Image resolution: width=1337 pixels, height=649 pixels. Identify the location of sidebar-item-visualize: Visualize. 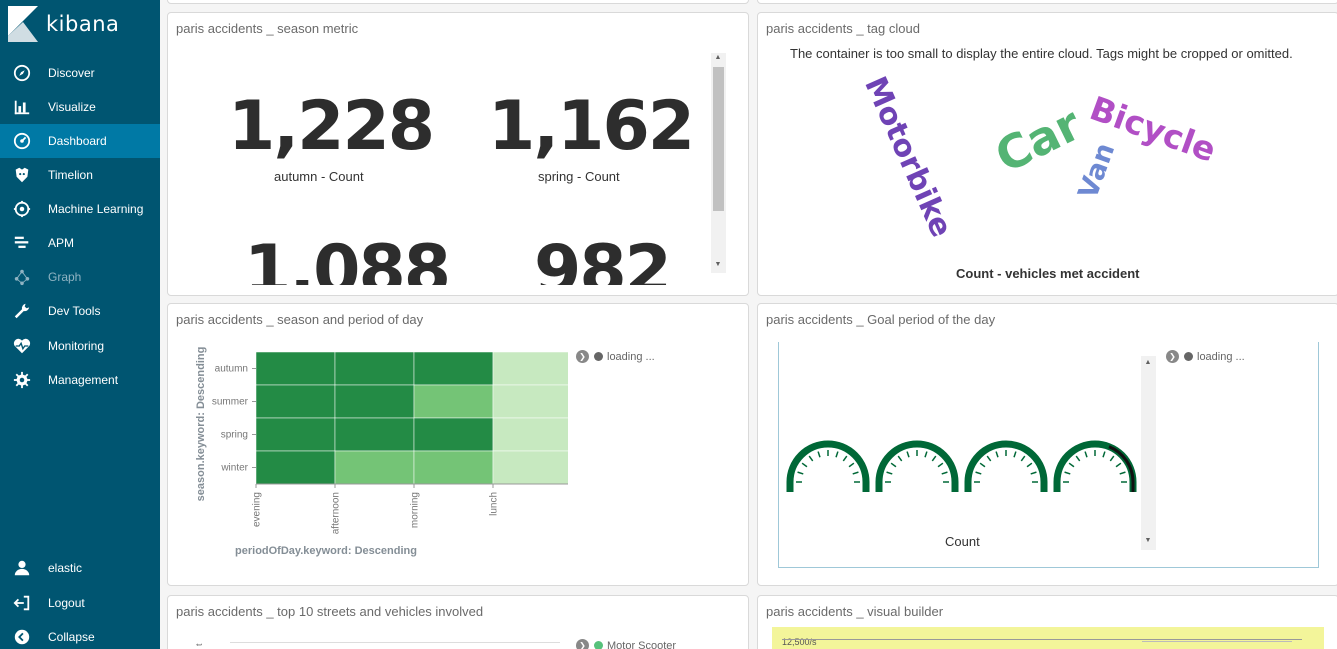
(80, 107).